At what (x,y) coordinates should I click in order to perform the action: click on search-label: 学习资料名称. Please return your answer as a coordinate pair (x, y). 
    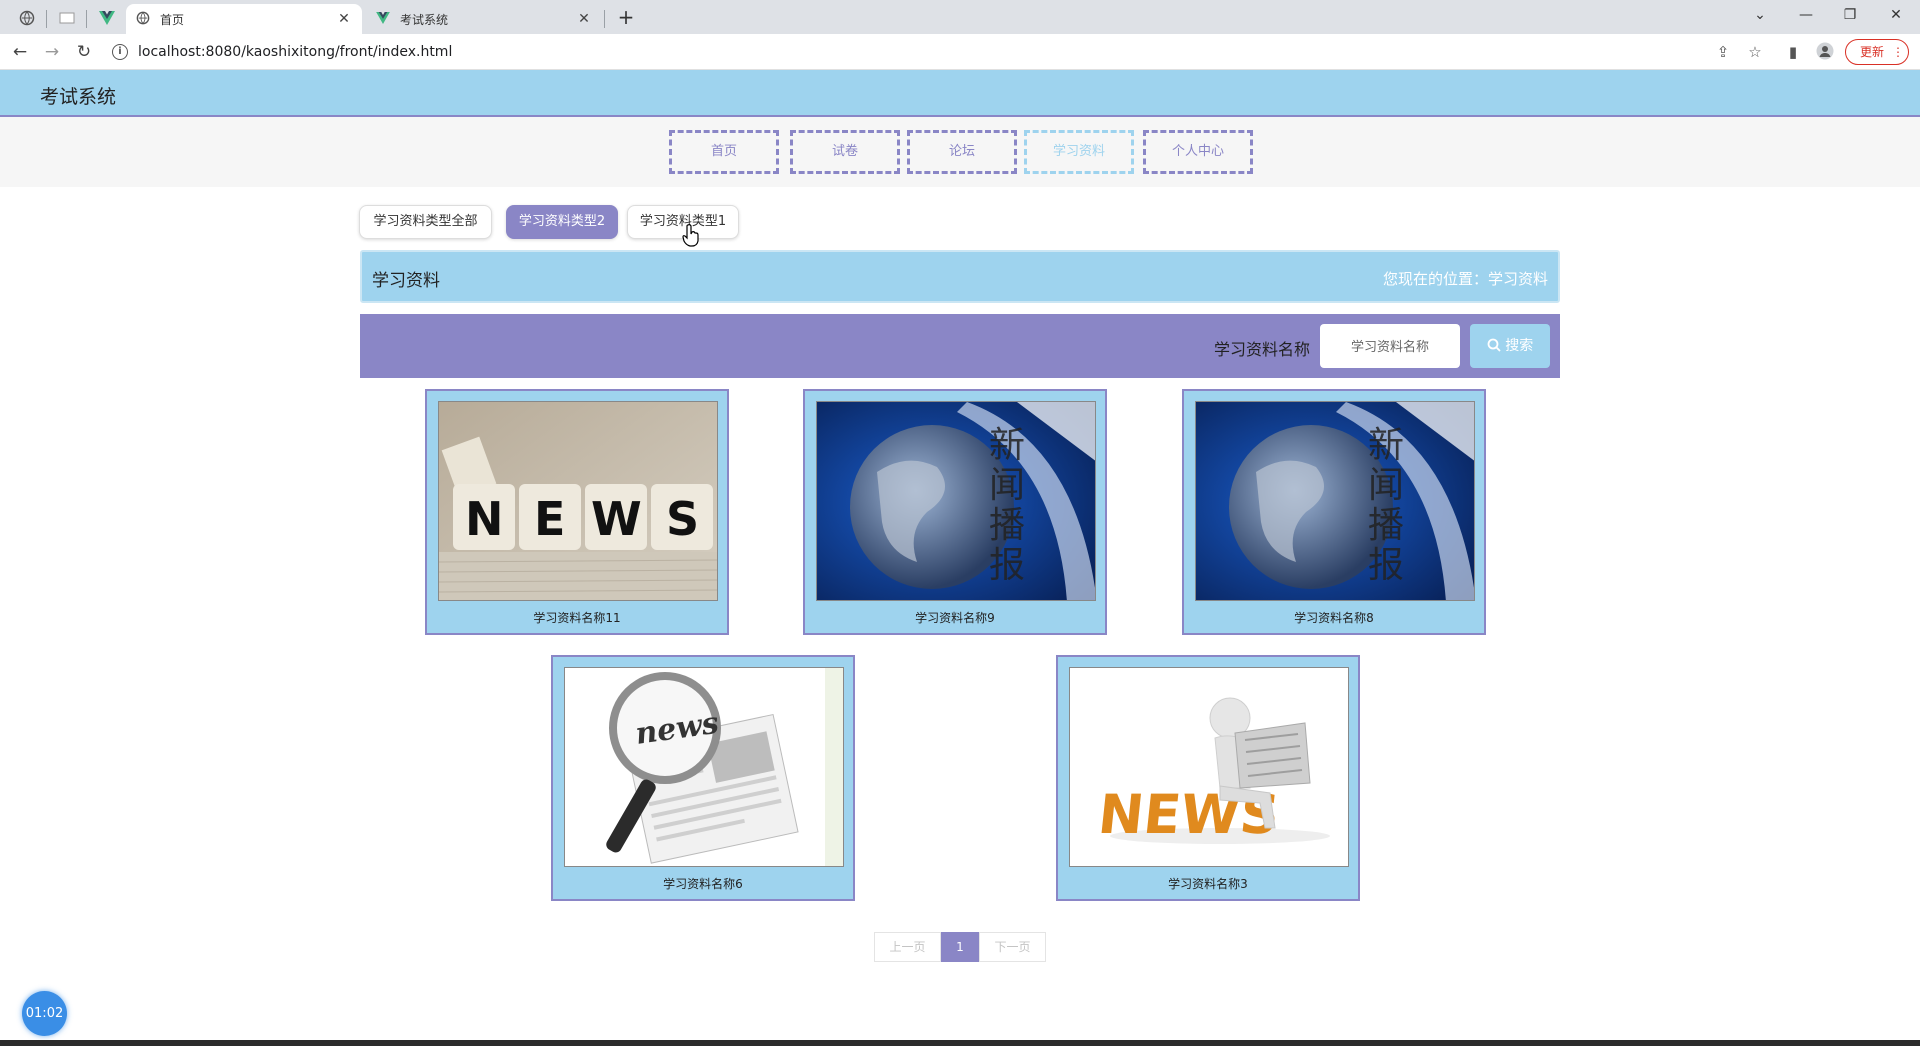
    Looking at the image, I should click on (1262, 349).